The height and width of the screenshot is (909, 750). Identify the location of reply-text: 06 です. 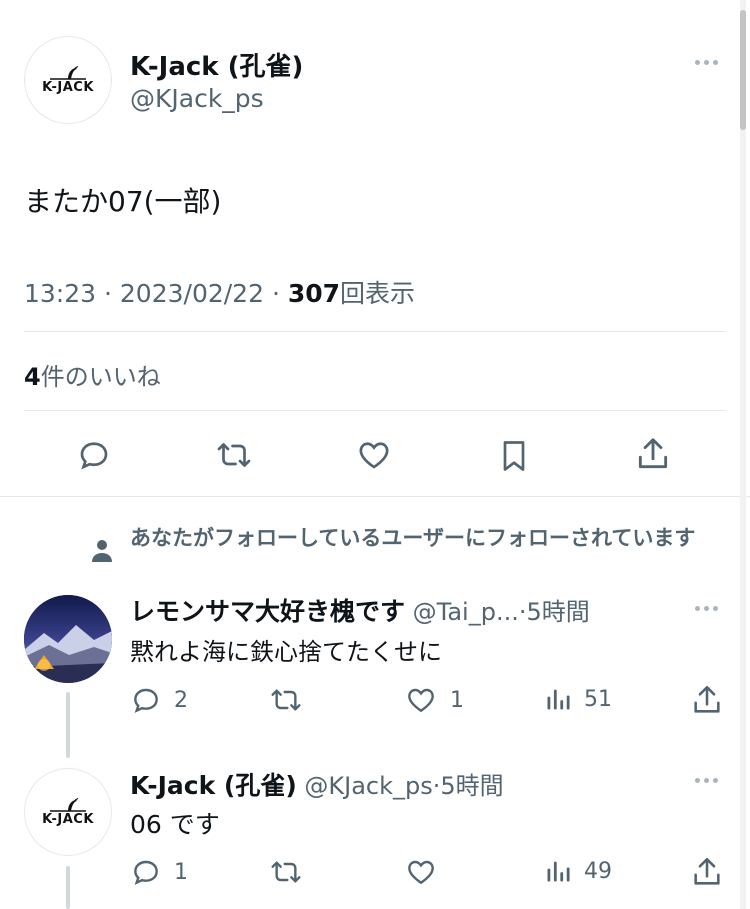
(175, 824).